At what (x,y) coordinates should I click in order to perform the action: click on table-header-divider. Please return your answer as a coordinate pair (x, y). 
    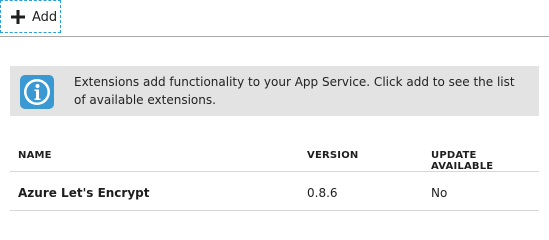
    Looking at the image, I should click on (274, 171).